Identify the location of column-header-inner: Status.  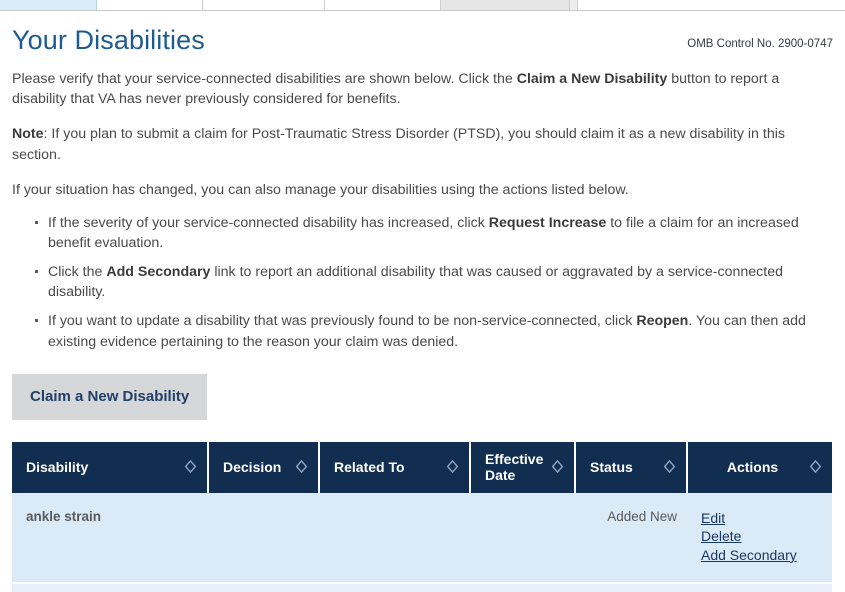
(633, 467).